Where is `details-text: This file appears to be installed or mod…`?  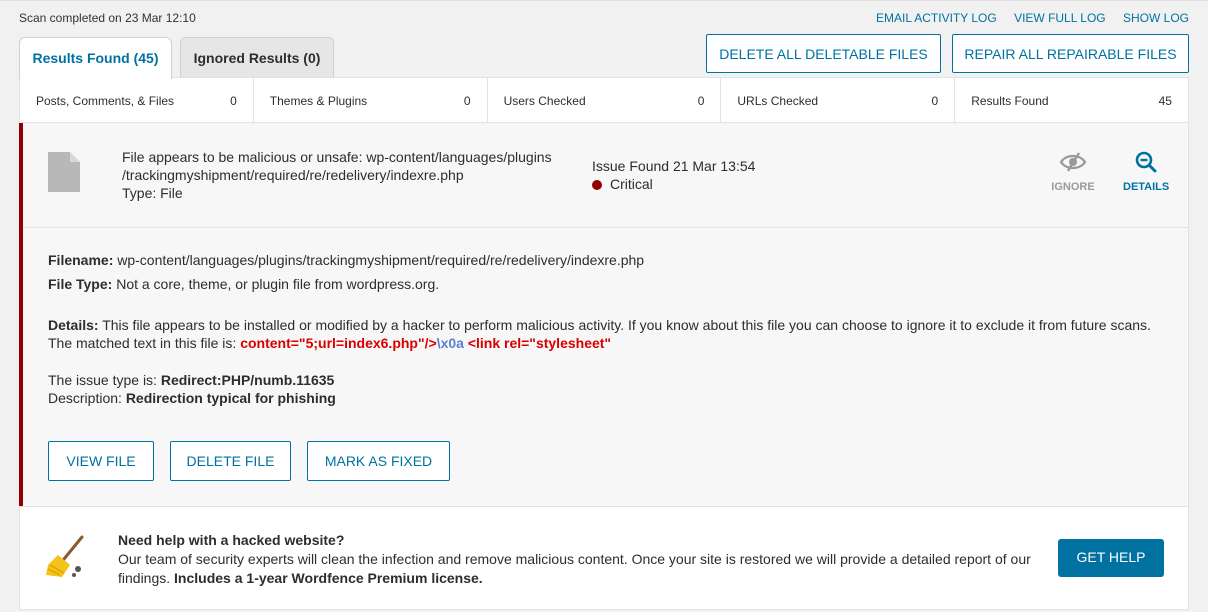
details-text: This file appears to be installed or mod… is located at coordinates (626, 325).